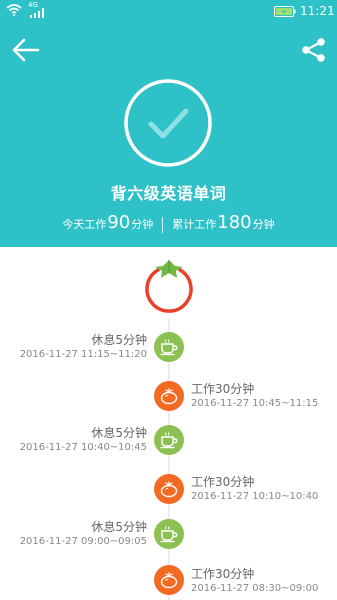  I want to click on battery-icon, so click(285, 11).